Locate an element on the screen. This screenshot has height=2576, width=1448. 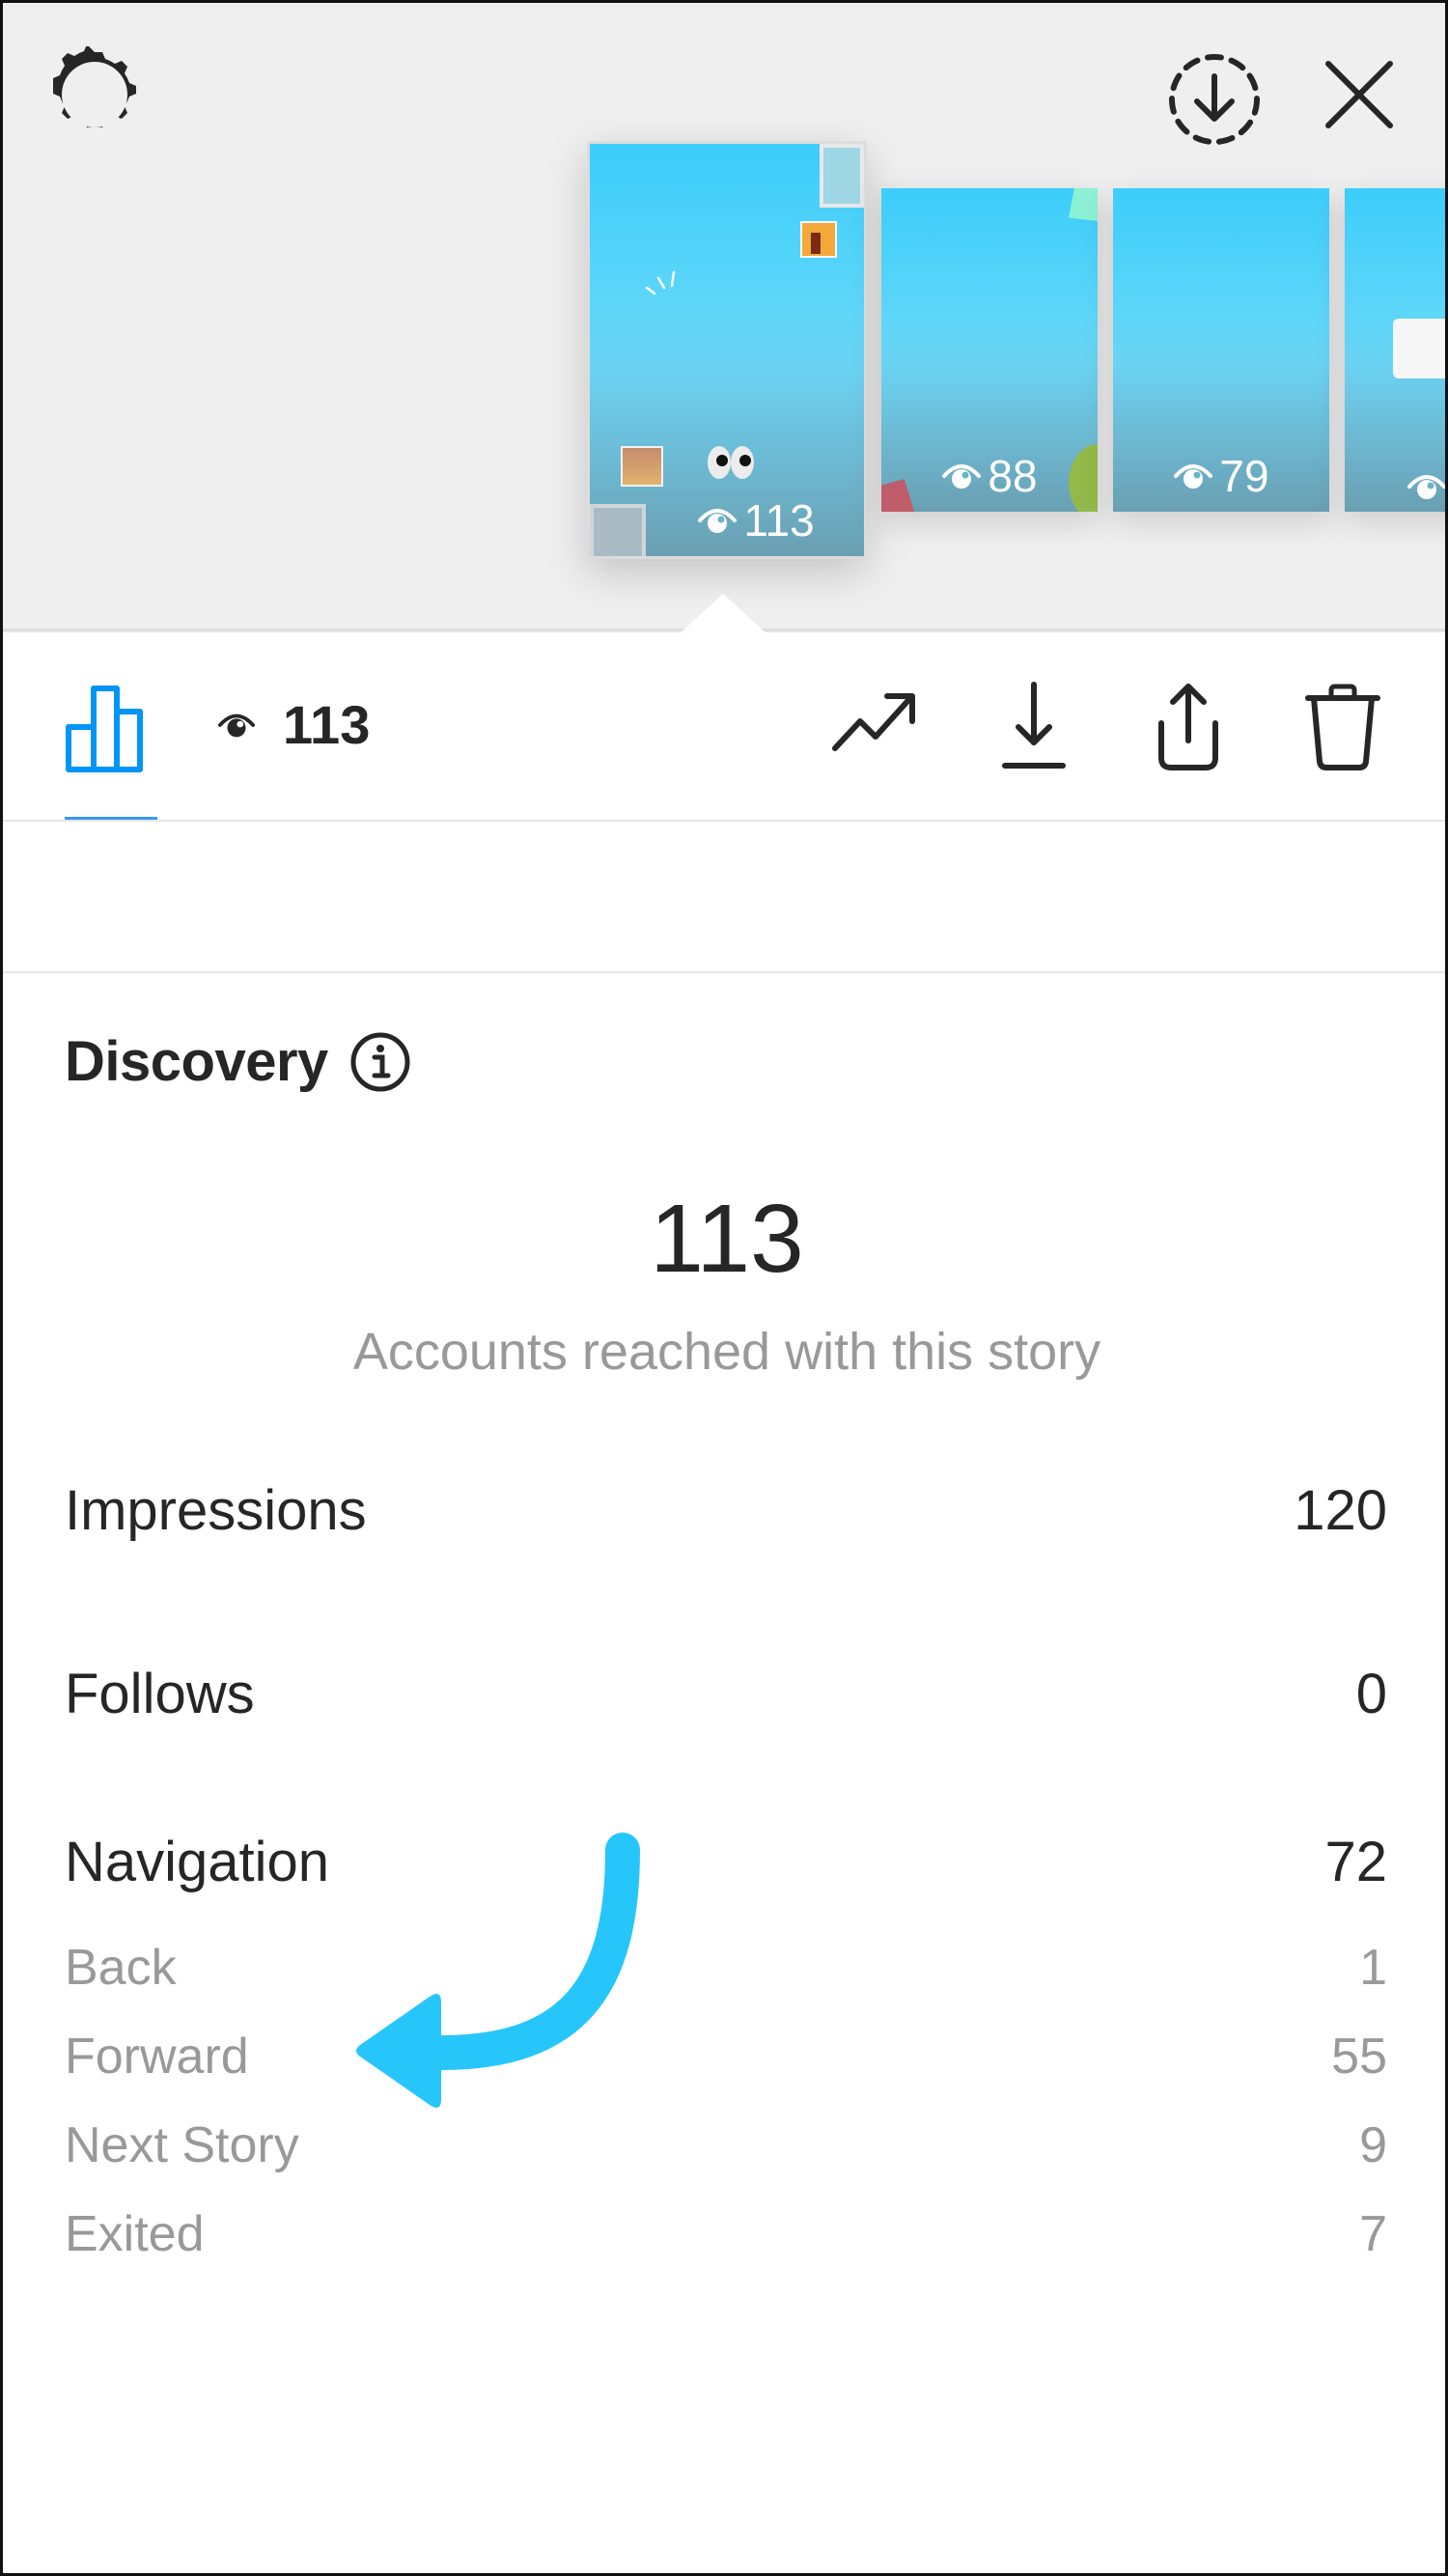
sticker-door is located at coordinates (818, 240).